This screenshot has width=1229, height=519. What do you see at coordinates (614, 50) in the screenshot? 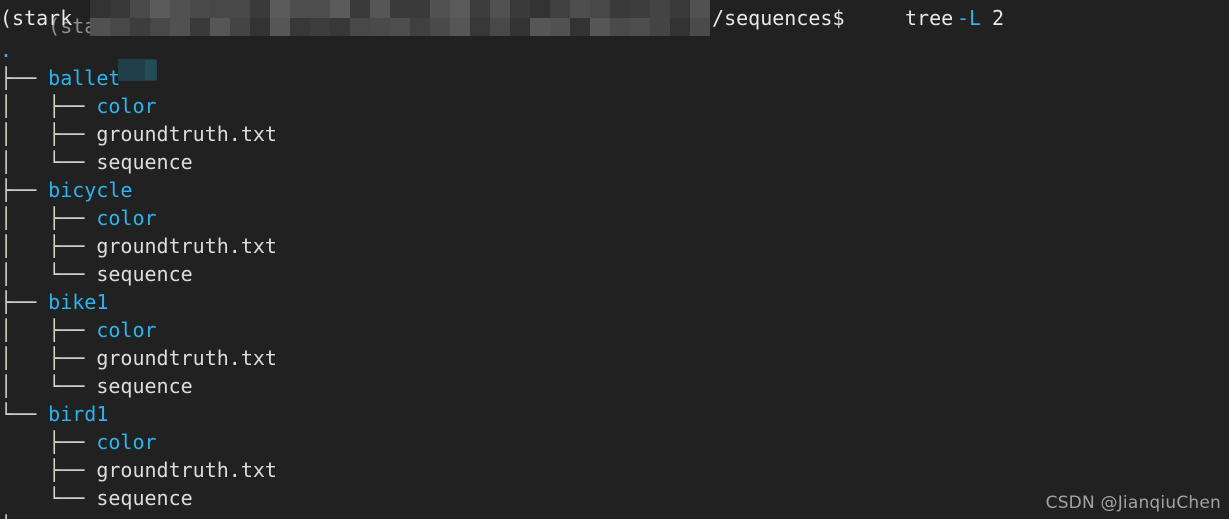
I see `tree-root-row: .` at bounding box center [614, 50].